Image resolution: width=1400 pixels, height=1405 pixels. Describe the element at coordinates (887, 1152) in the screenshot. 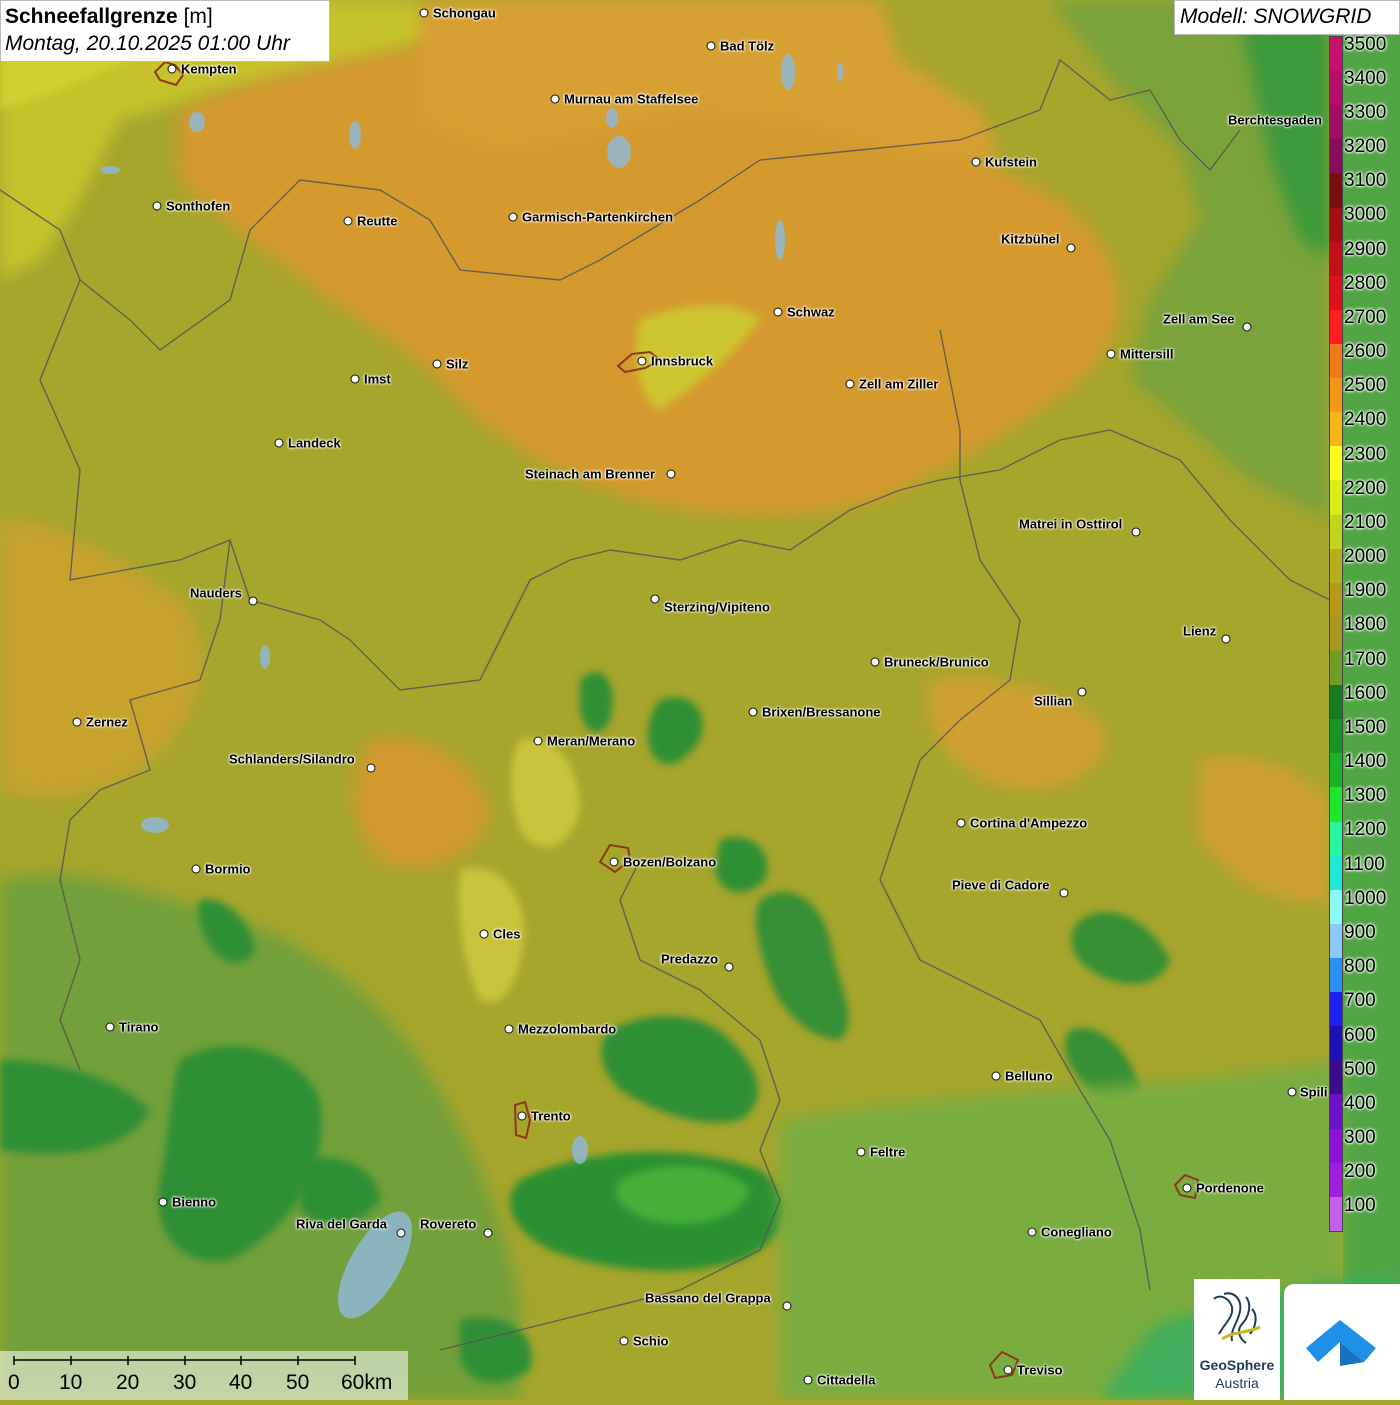

I see `city-label: Feltre` at that location.